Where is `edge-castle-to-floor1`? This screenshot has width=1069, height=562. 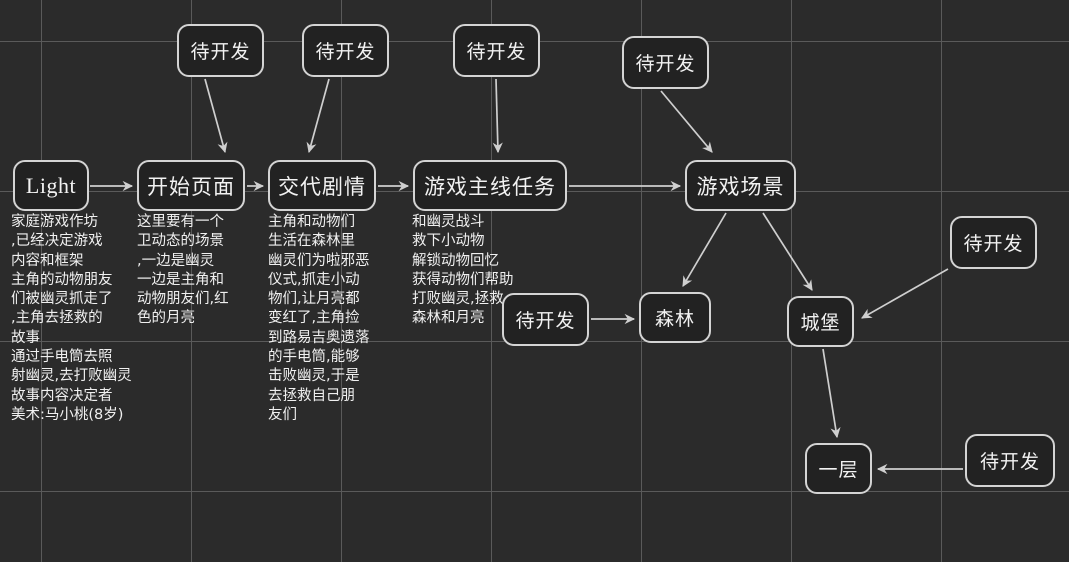
edge-castle-to-floor1 is located at coordinates (831, 393).